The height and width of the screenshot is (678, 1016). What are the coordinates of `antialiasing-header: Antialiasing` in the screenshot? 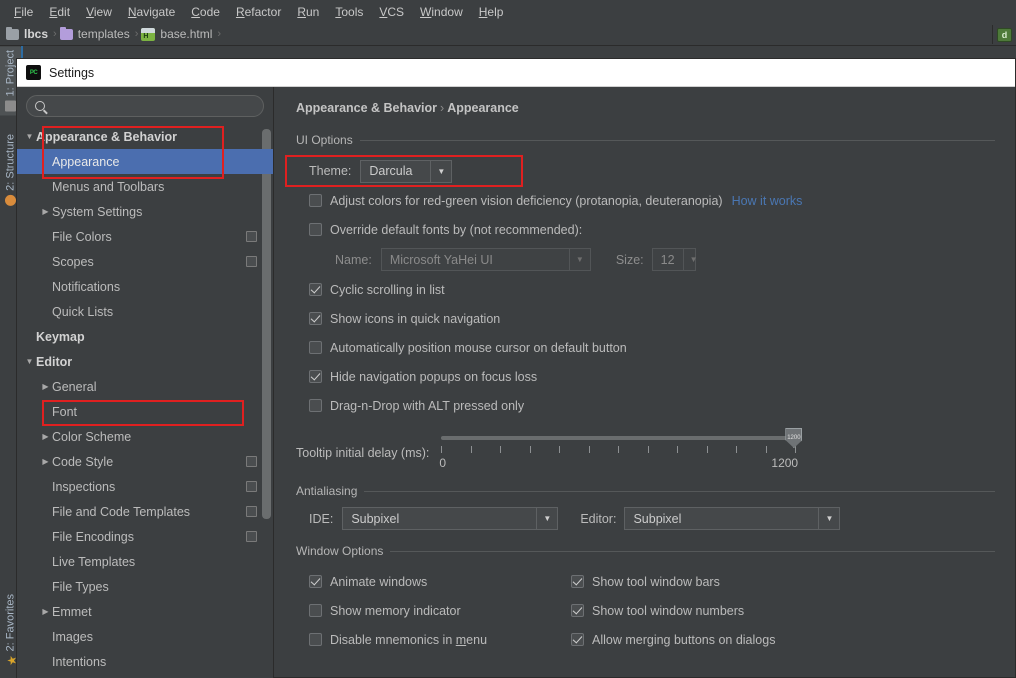 It's located at (645, 491).